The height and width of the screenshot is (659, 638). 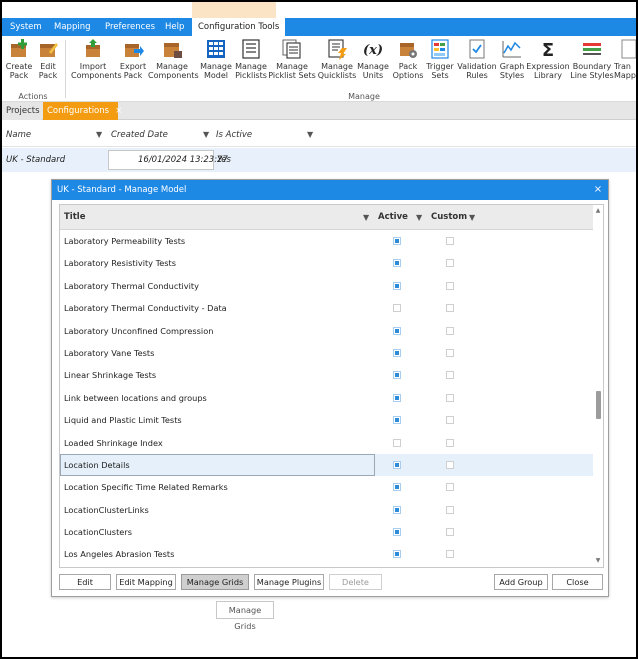 I want to click on close-button: Close, so click(x=577, y=582).